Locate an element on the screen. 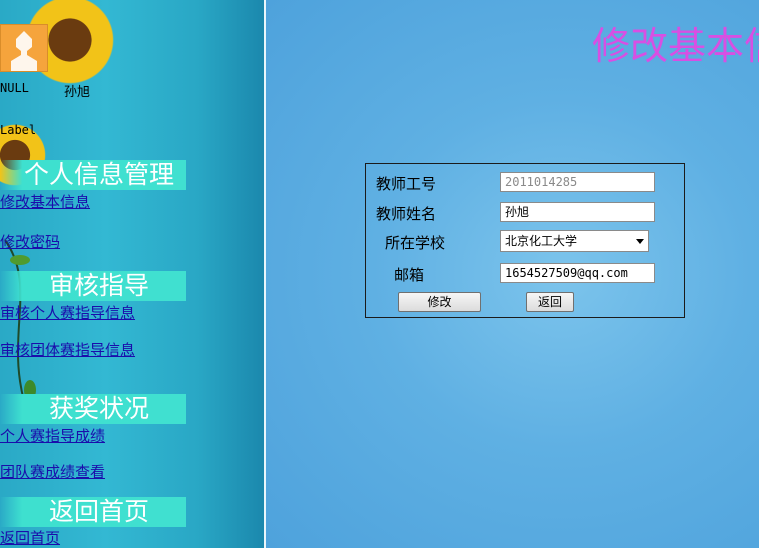  avatar is located at coordinates (24, 48).